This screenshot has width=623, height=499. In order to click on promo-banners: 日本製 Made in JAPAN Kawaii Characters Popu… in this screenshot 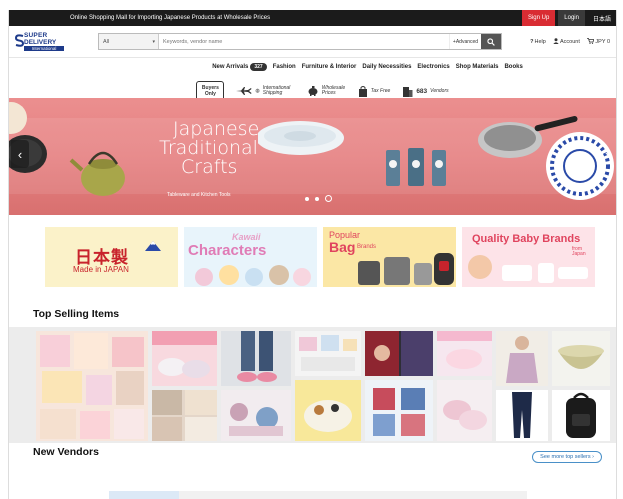, I will do `click(320, 257)`.